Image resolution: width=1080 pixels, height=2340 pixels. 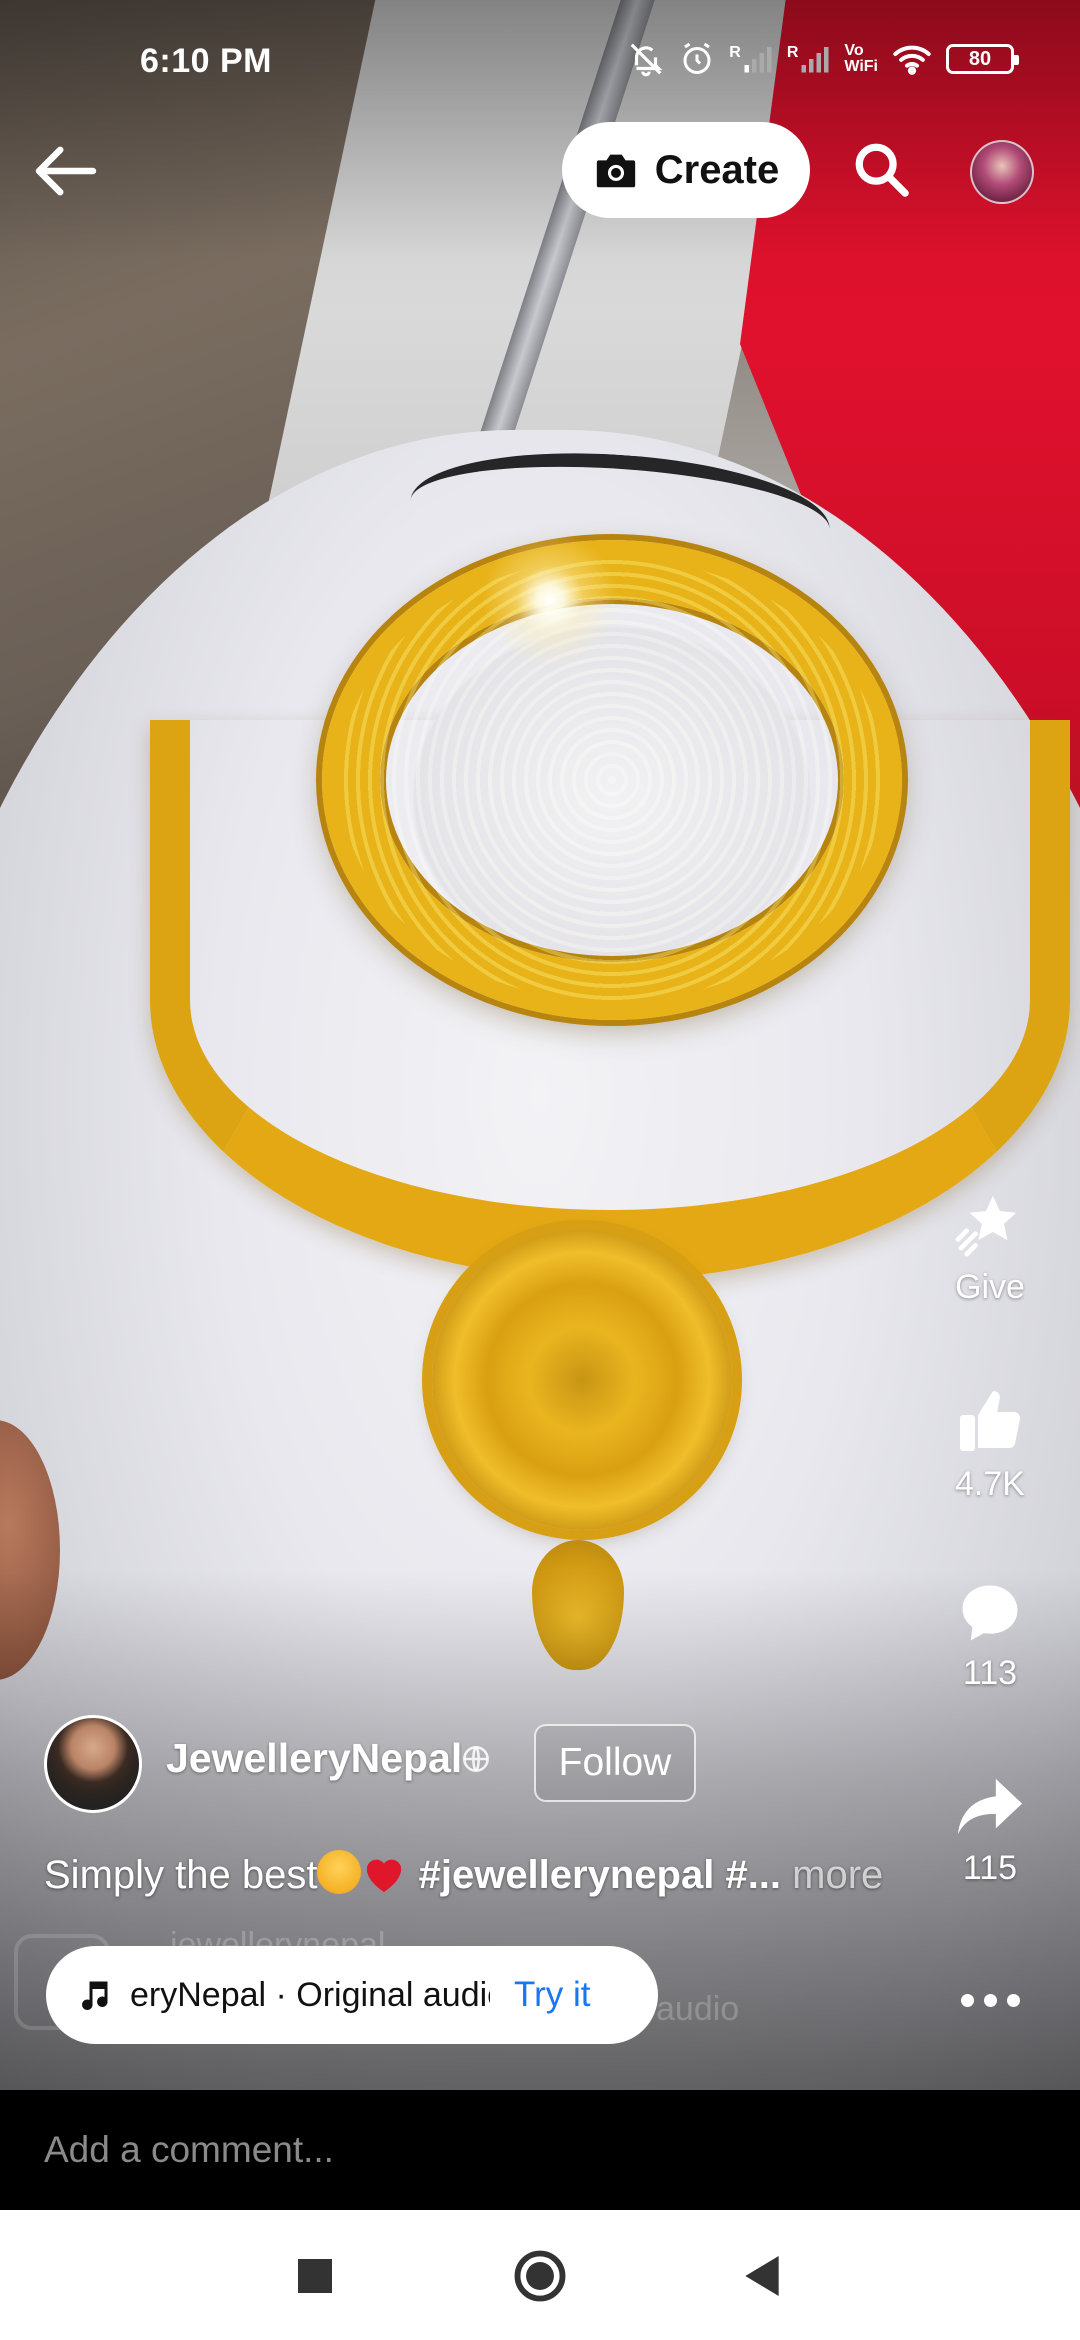 What do you see at coordinates (990, 1673) in the screenshot?
I see `comment-count: 113` at bounding box center [990, 1673].